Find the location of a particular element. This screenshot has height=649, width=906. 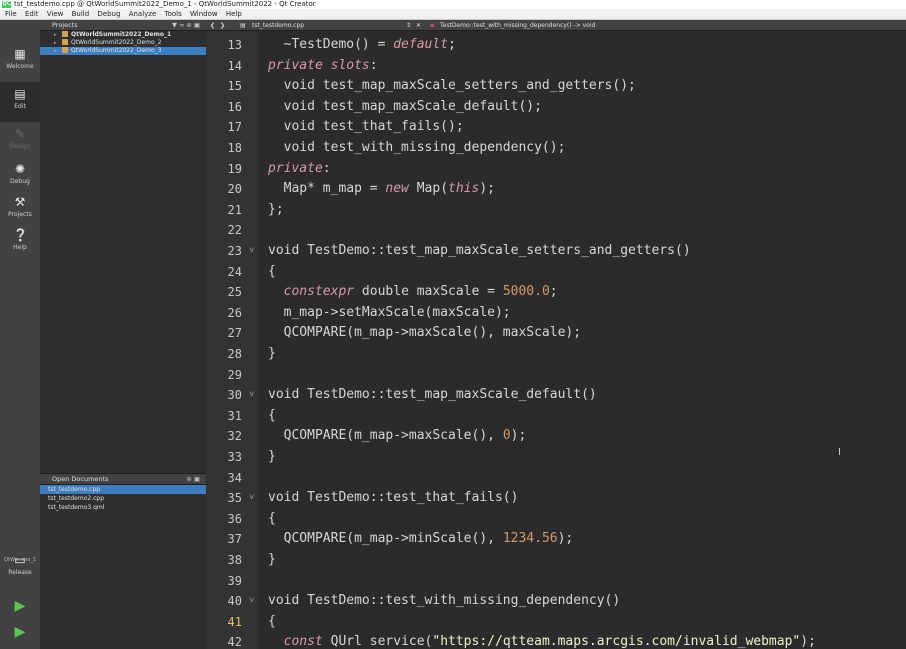

run-button: ▶ is located at coordinates (20, 606).